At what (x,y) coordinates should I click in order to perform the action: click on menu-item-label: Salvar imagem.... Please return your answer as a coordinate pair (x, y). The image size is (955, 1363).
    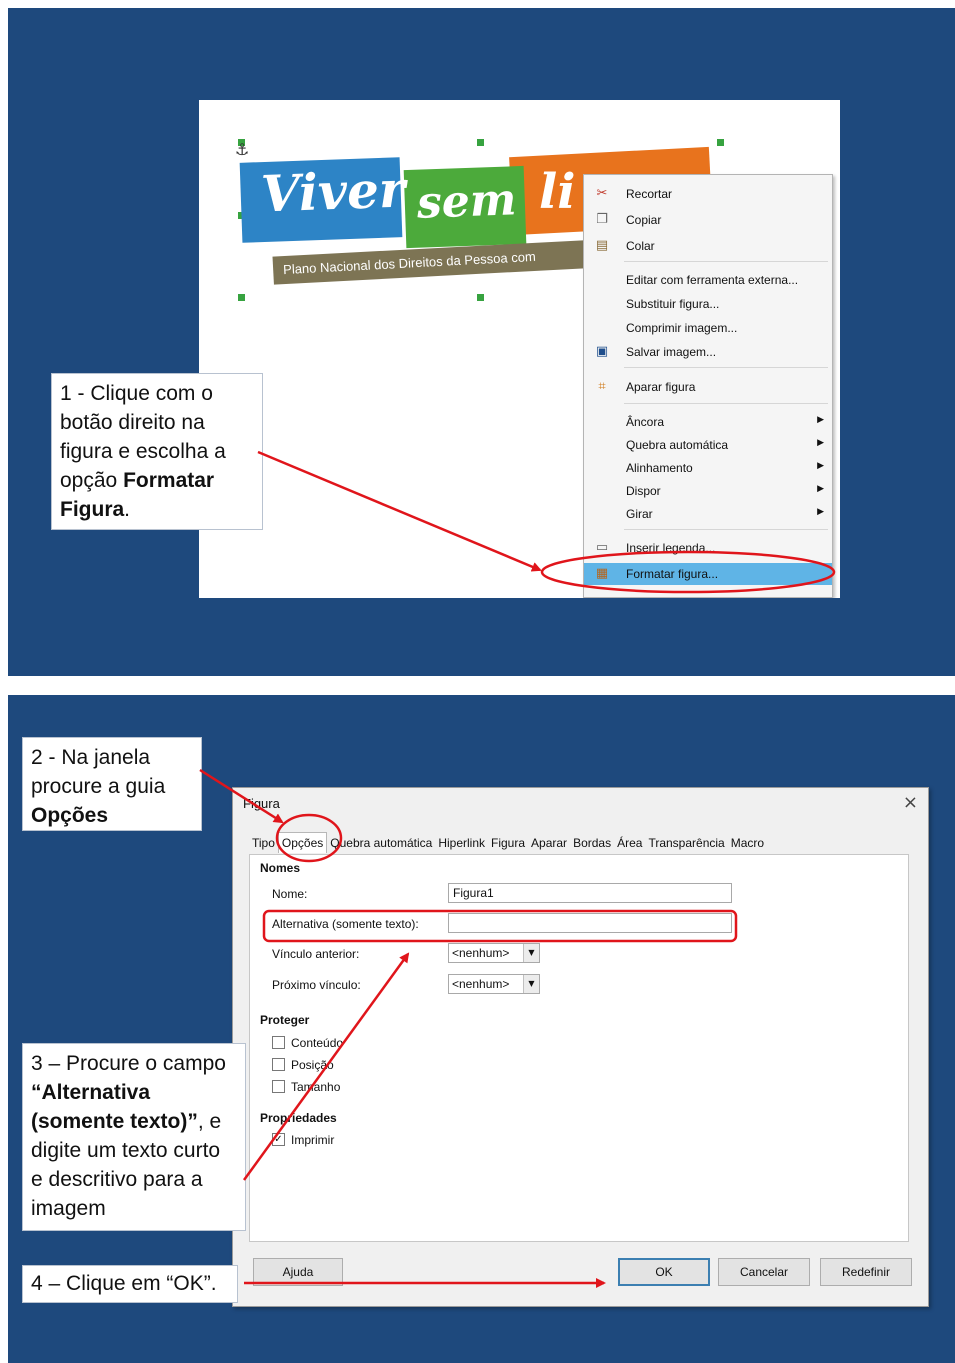
    Looking at the image, I should click on (671, 352).